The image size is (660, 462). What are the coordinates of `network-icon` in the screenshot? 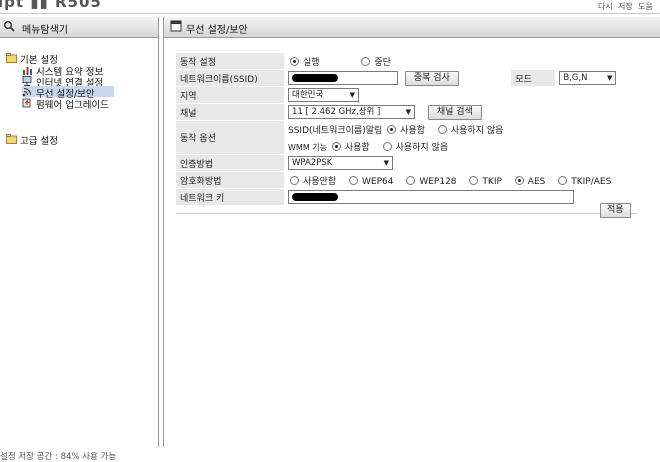 It's located at (27, 81).